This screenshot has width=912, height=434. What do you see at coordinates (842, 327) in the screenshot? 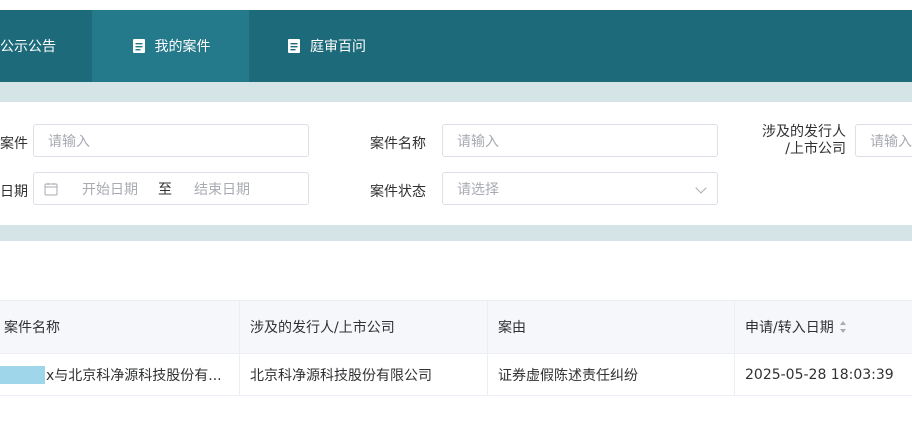
I see `sort-icon` at bounding box center [842, 327].